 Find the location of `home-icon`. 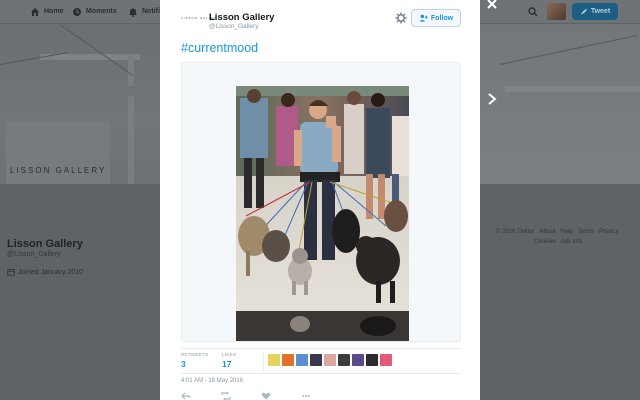

home-icon is located at coordinates (35, 12).